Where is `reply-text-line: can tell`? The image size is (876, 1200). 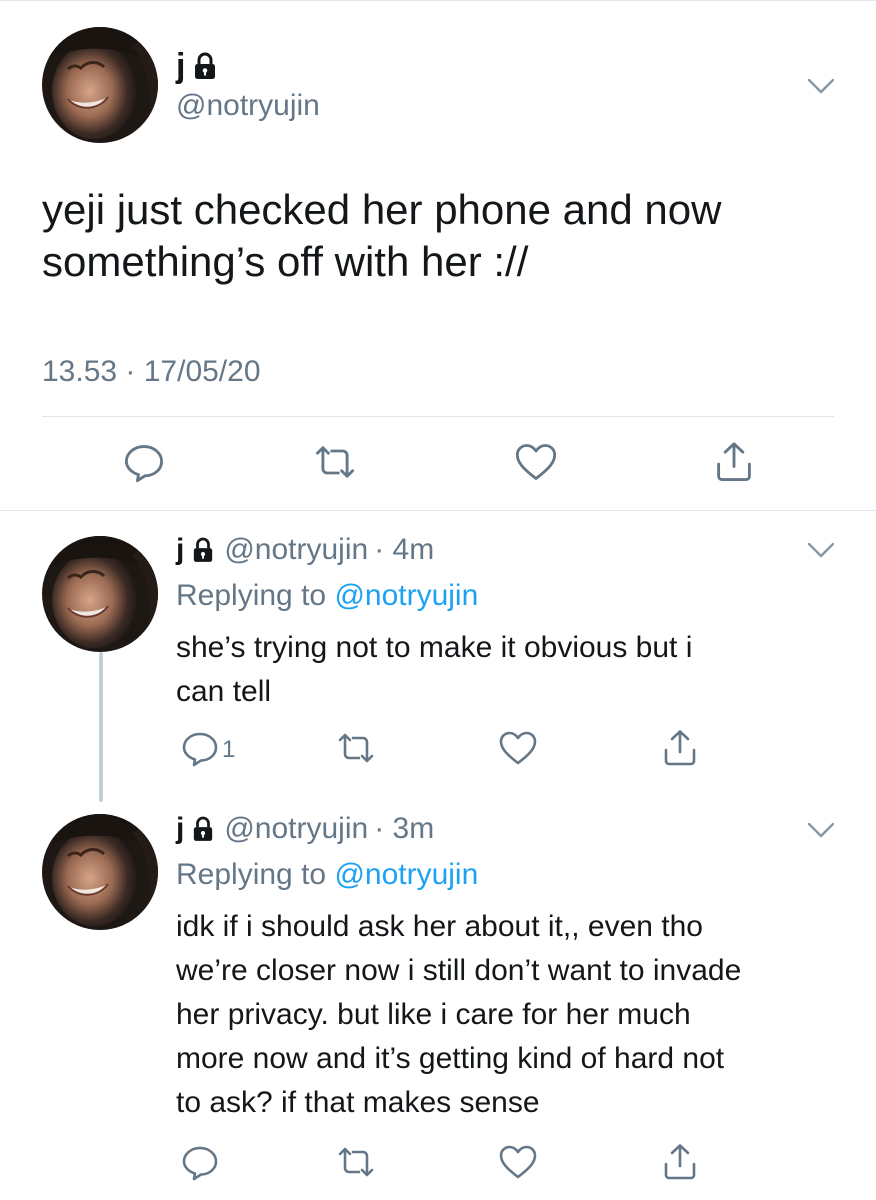
reply-text-line: can tell is located at coordinates (224, 691).